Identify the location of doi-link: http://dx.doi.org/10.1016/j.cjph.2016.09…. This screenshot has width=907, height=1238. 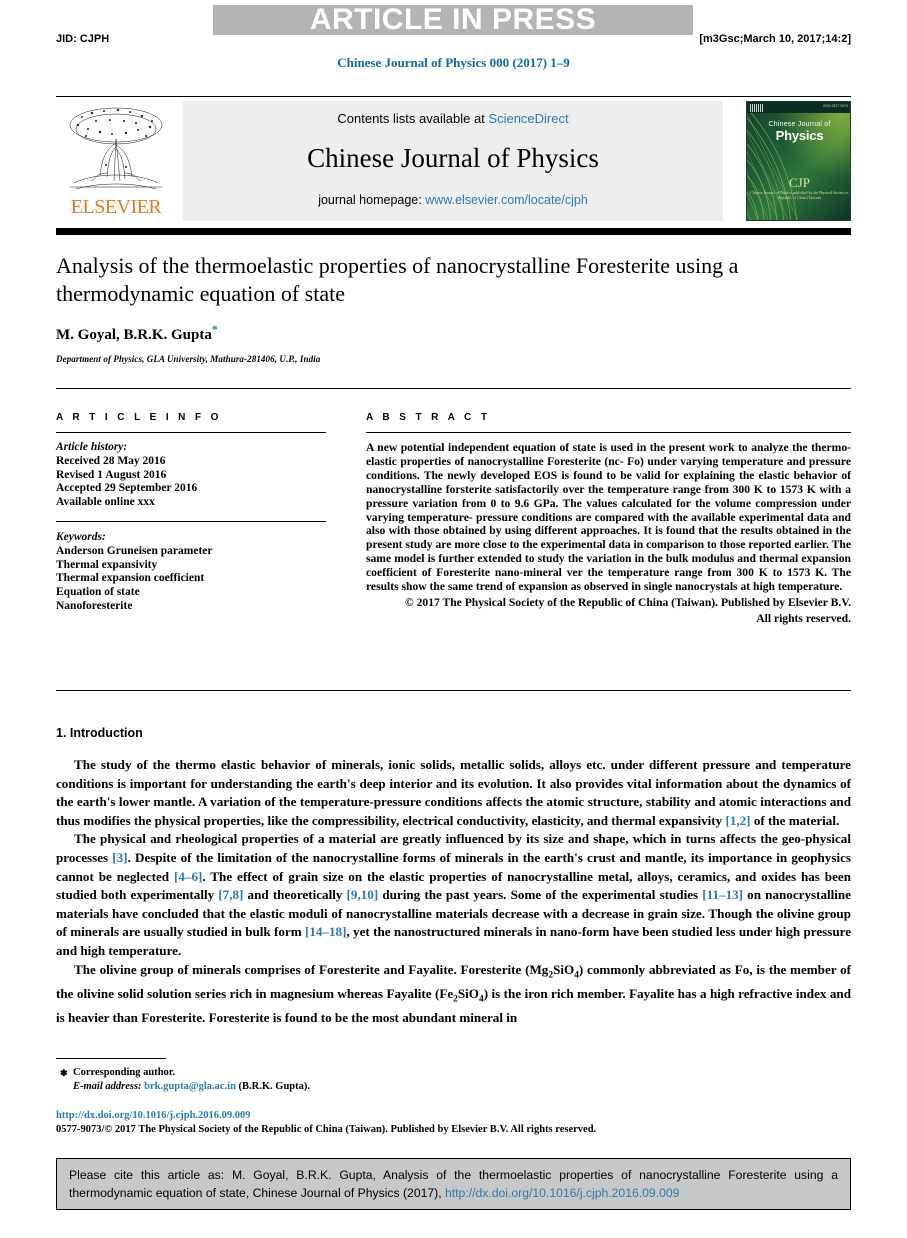
(153, 1115).